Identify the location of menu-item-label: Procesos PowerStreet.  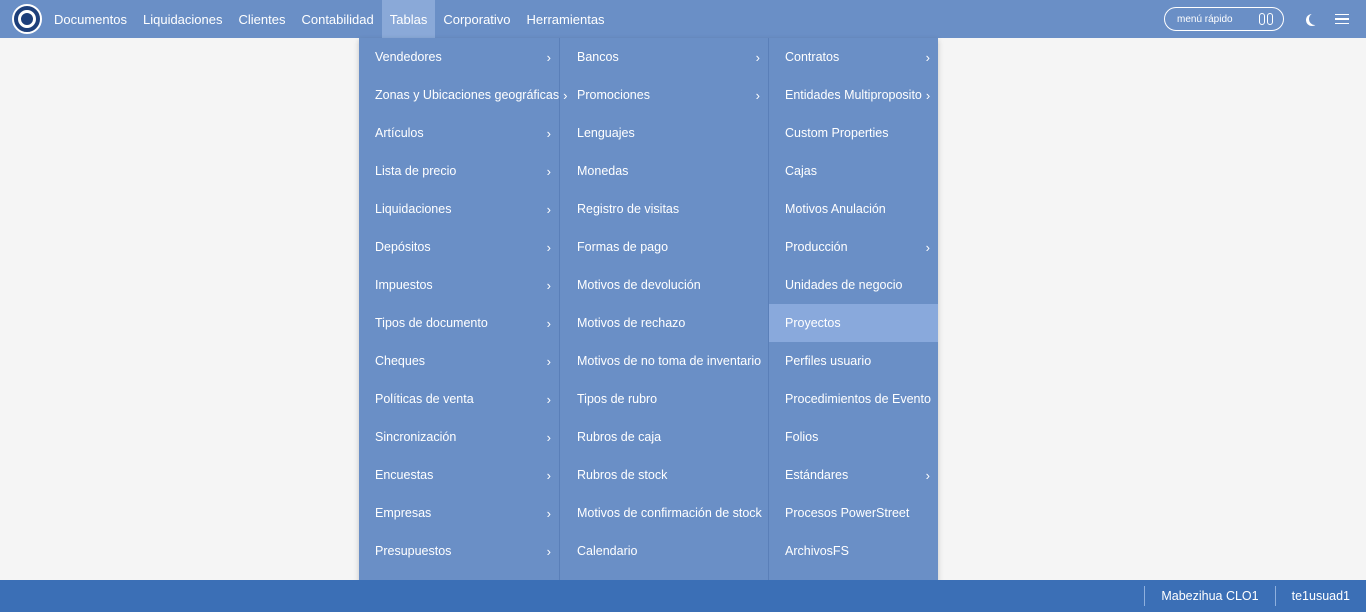
(847, 513).